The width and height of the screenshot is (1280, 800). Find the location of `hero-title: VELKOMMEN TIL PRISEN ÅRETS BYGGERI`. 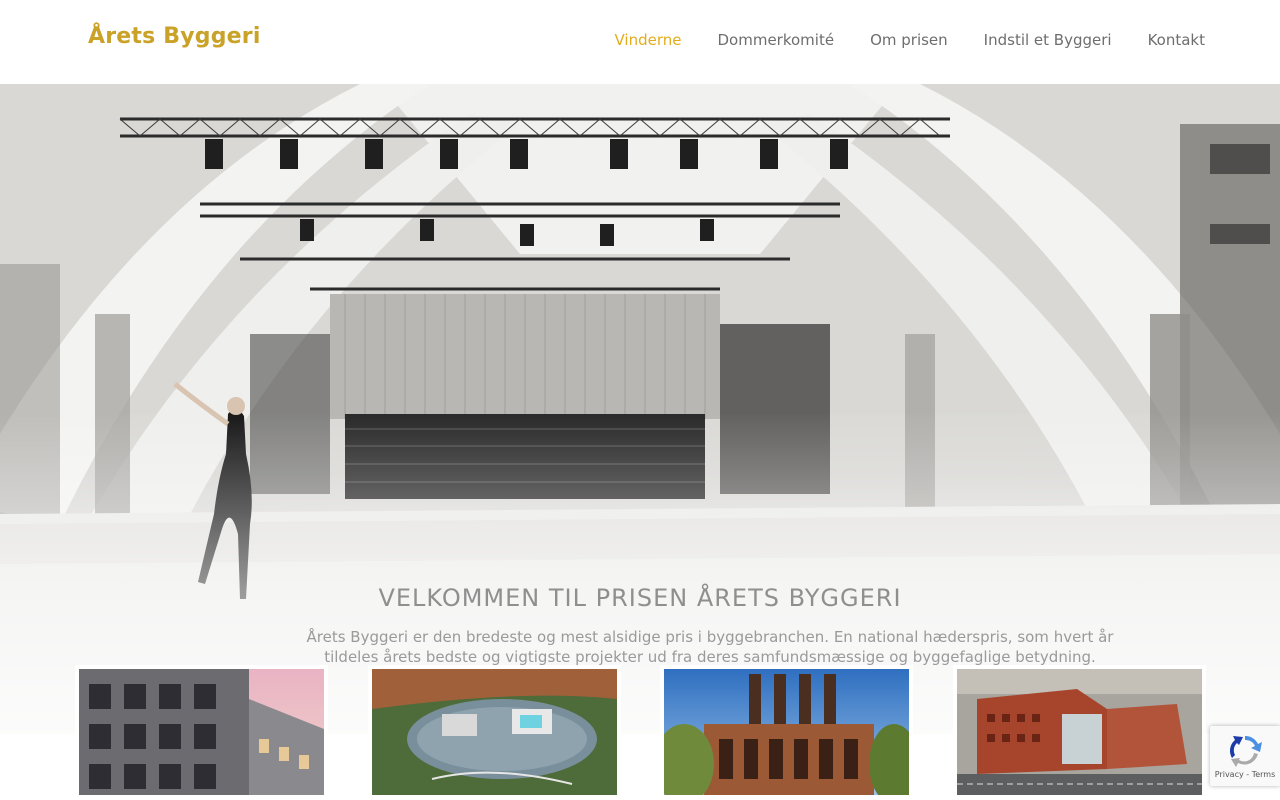

hero-title: VELKOMMEN TIL PRISEN ÅRETS BYGGERI is located at coordinates (640, 598).